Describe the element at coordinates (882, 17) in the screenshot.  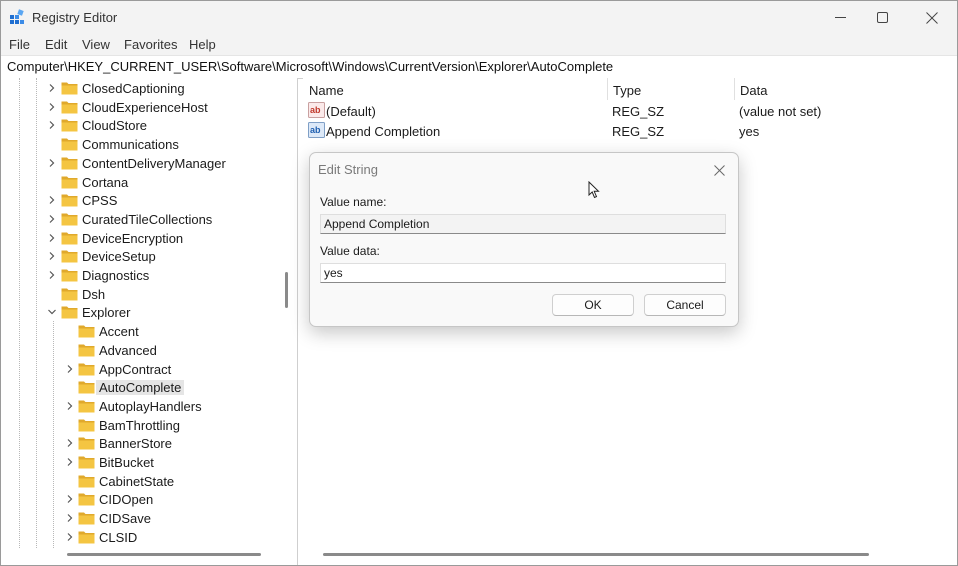
I see `maximize-button` at that location.